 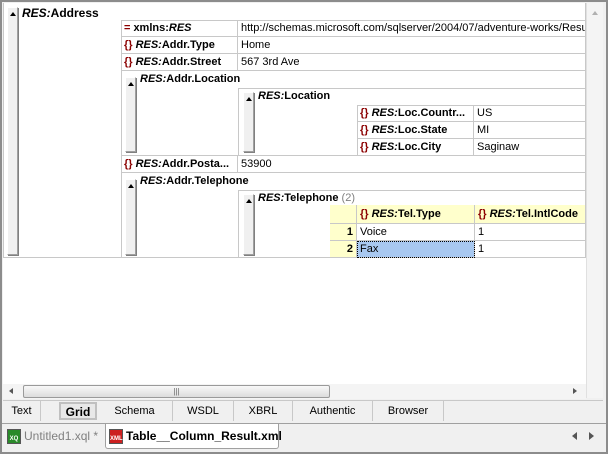 I want to click on tab-wsdl: WSDL, so click(x=203, y=411).